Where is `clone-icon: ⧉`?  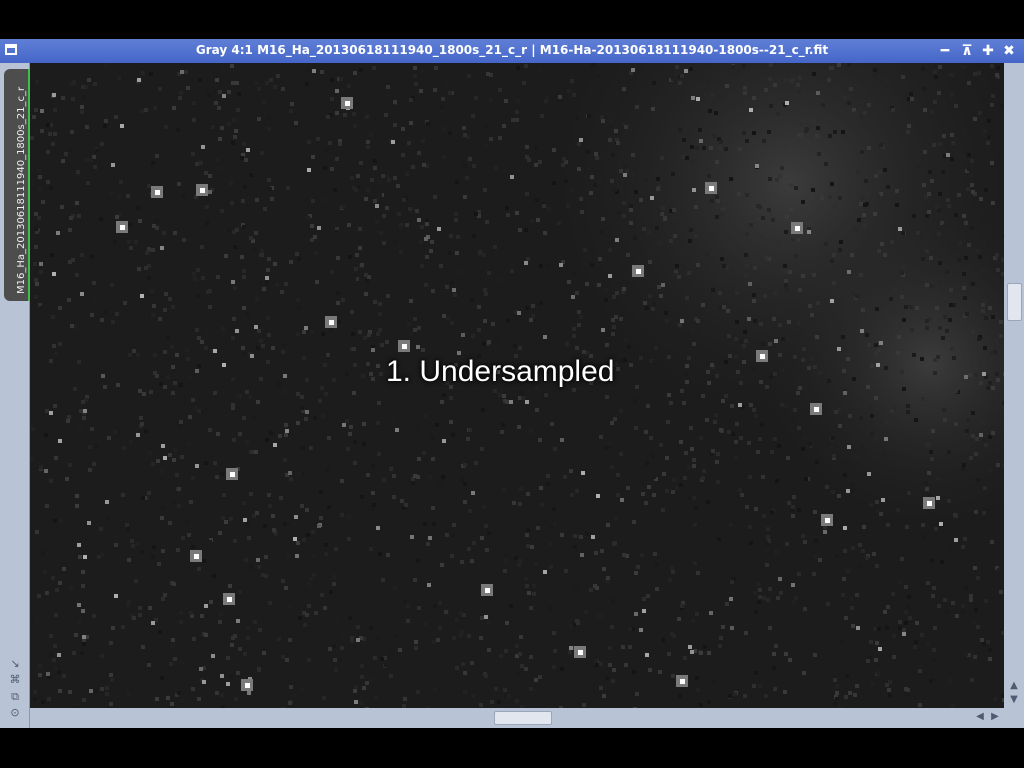 clone-icon: ⧉ is located at coordinates (15, 697).